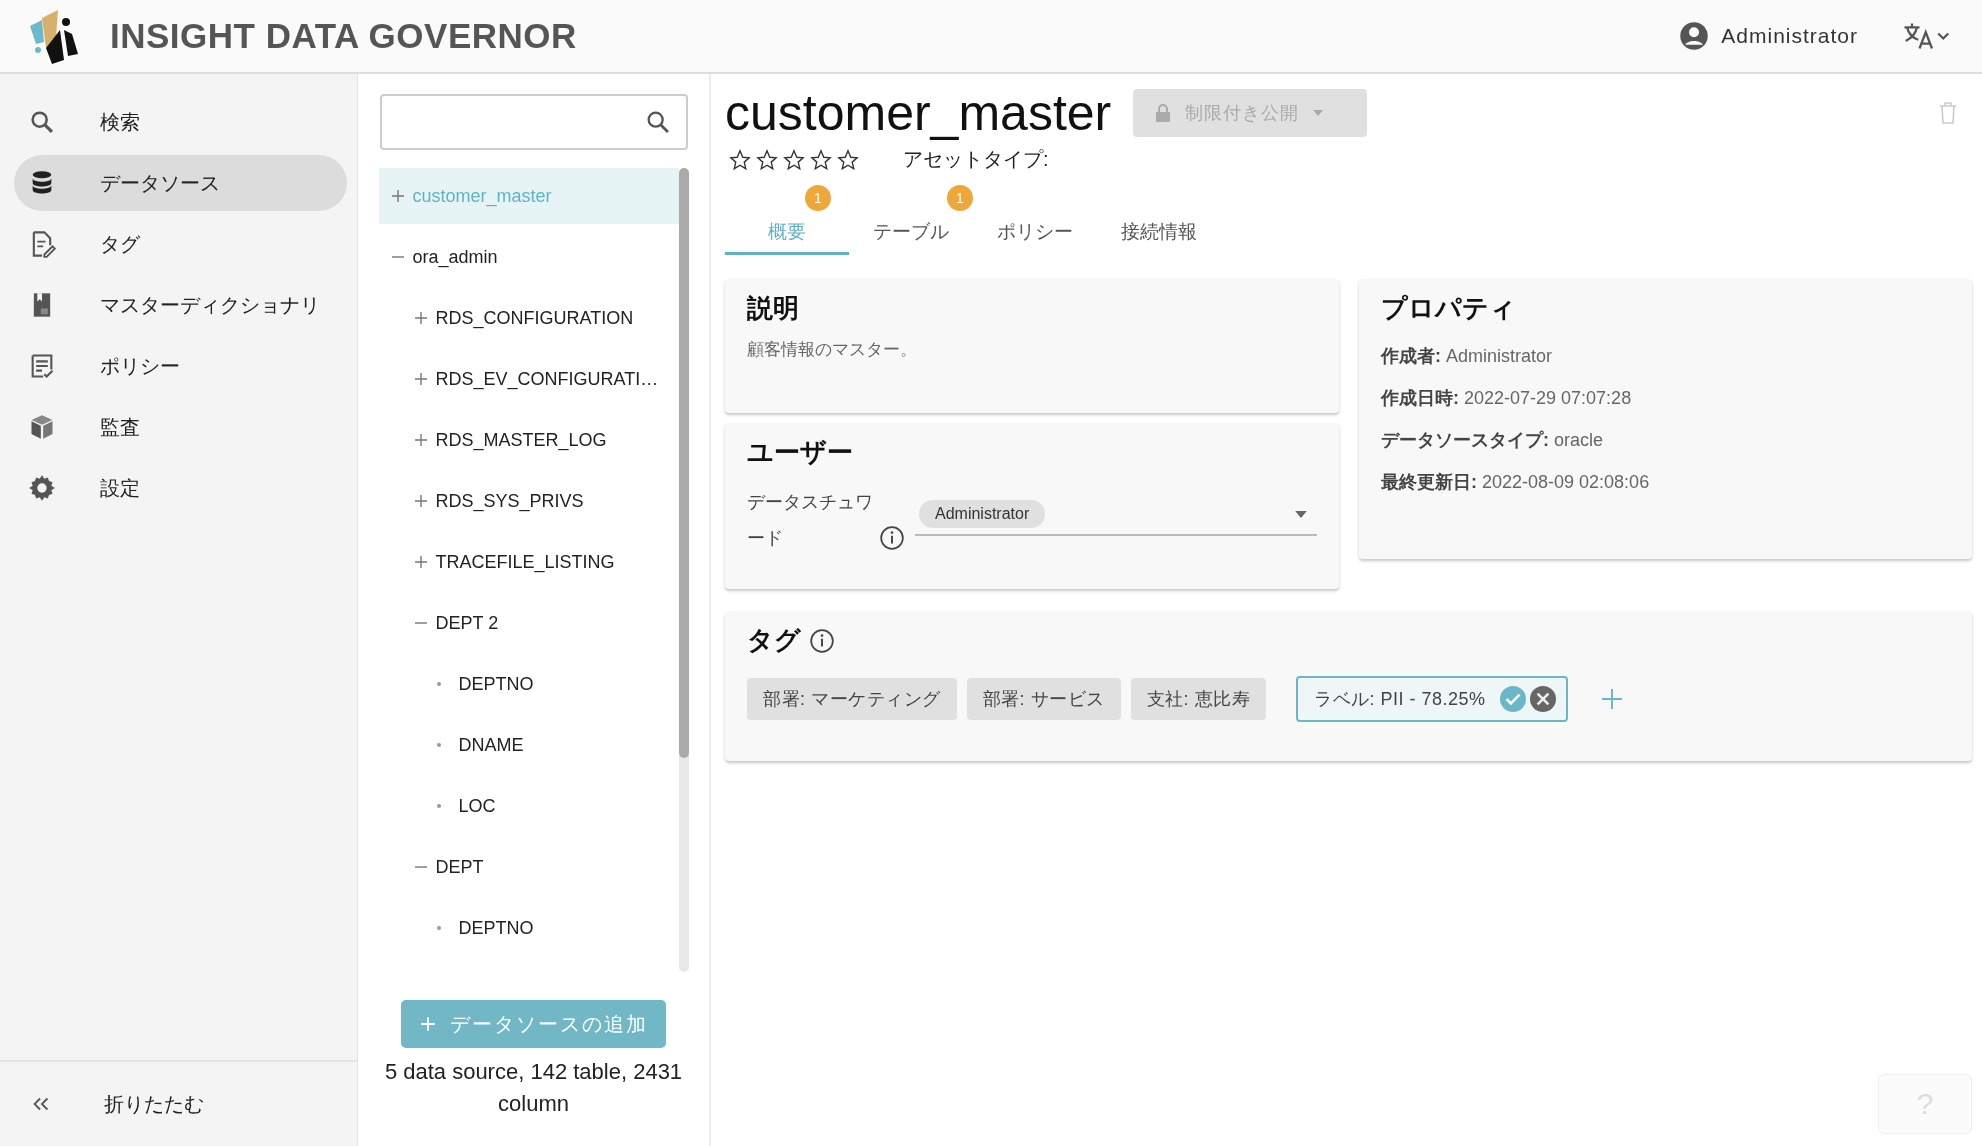 Image resolution: width=1982 pixels, height=1146 pixels. Describe the element at coordinates (180, 305) in the screenshot. I see `sidebar-item: マスターディクショナリ` at that location.